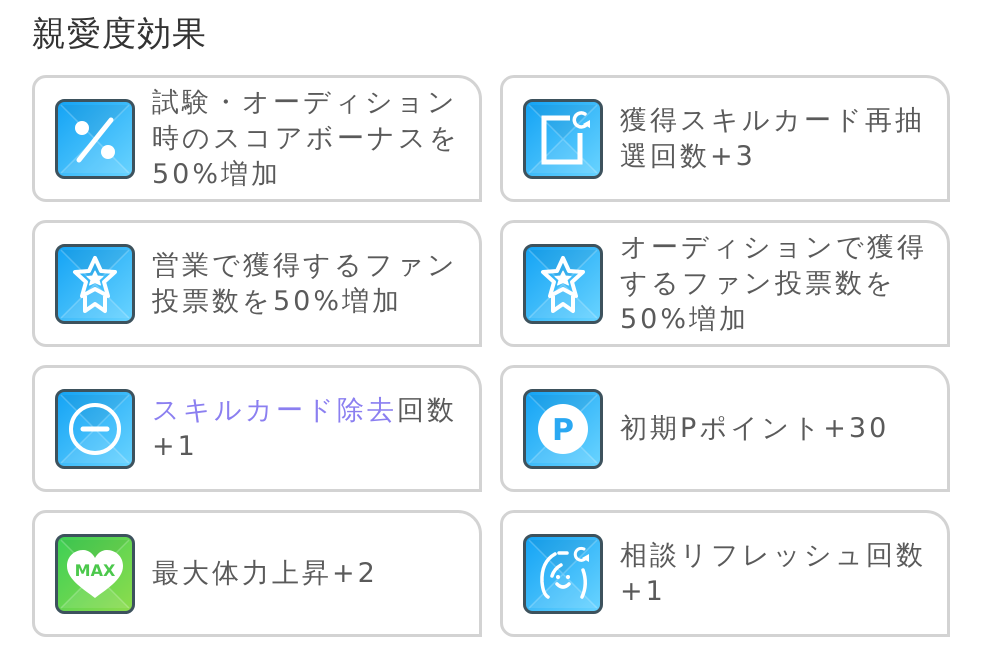 The width and height of the screenshot is (985, 653). Describe the element at coordinates (774, 283) in the screenshot. I see `effect-description: オーディションで獲得するファン投票数を50%増加` at that location.